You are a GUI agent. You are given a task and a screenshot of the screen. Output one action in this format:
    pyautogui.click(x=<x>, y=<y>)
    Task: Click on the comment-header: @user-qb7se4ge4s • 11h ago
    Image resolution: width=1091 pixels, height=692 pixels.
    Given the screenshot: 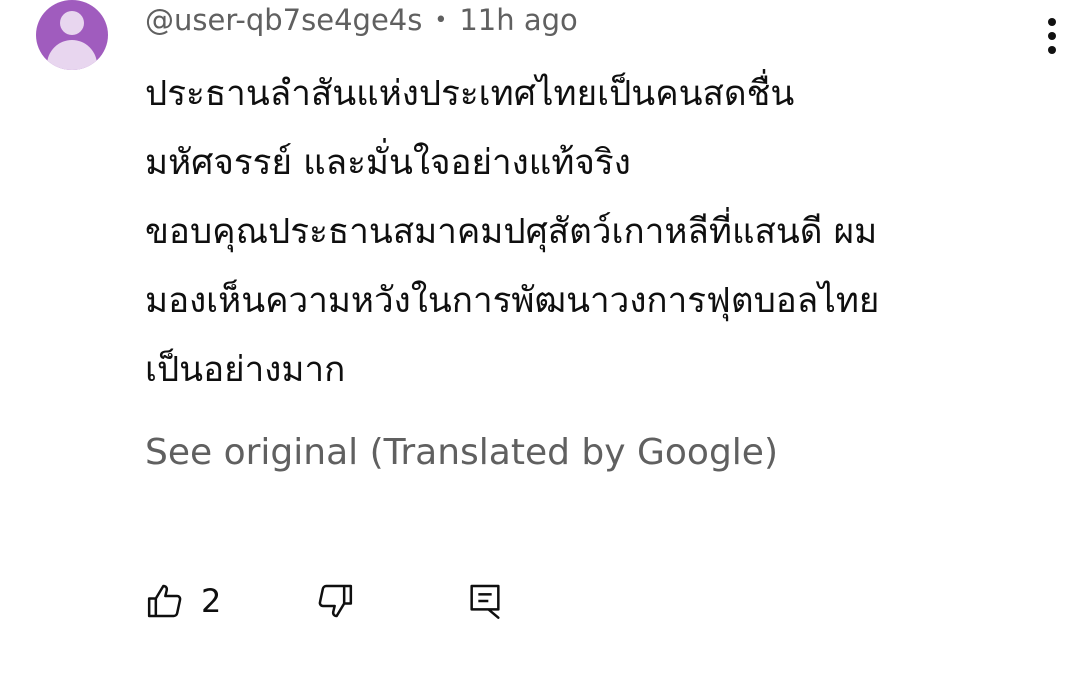 What is the action you would take?
    pyautogui.click(x=361, y=20)
    